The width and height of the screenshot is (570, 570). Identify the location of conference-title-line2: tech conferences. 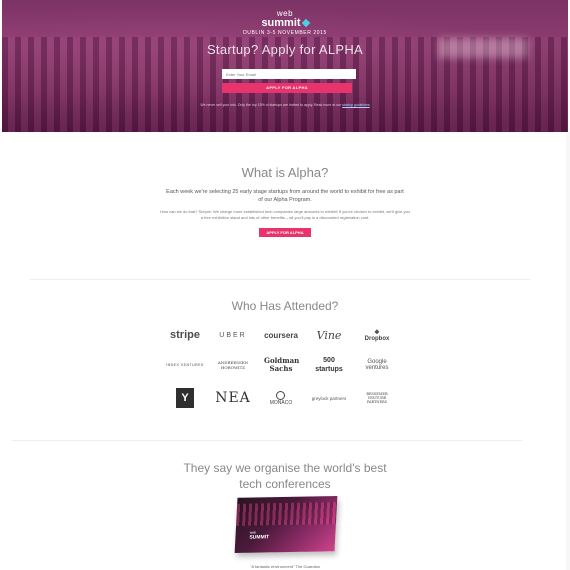
(285, 484).